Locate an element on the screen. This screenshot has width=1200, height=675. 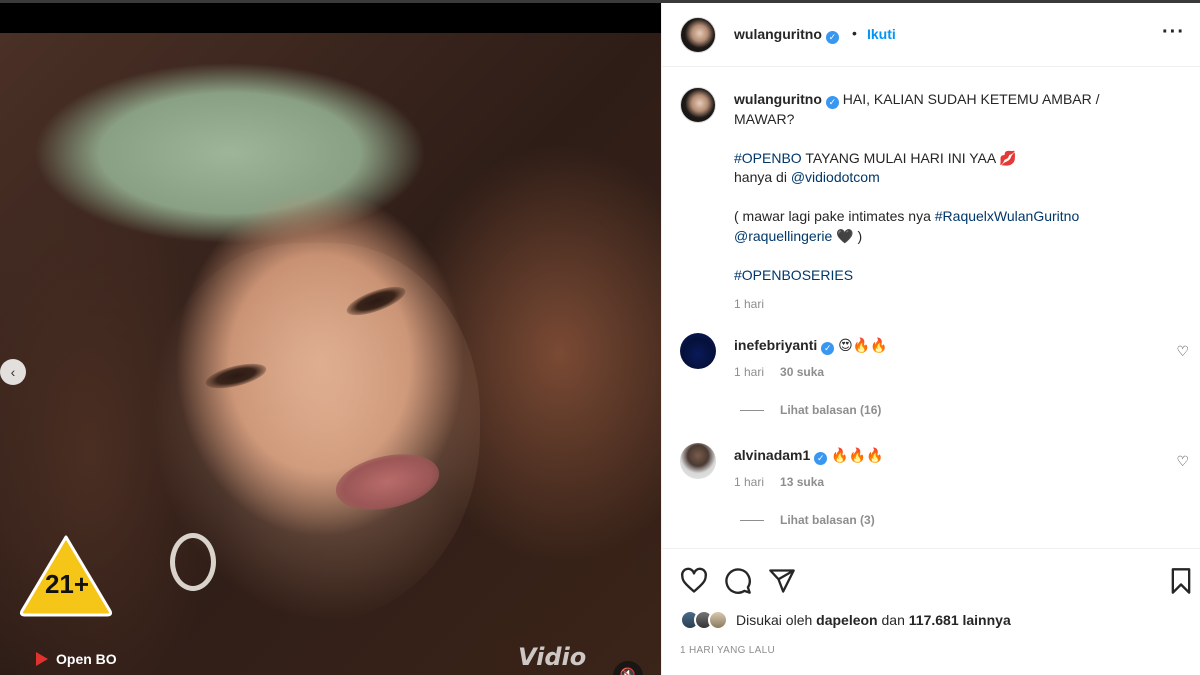
hashtag-link: #OPENBOSERIES is located at coordinates (793, 275).